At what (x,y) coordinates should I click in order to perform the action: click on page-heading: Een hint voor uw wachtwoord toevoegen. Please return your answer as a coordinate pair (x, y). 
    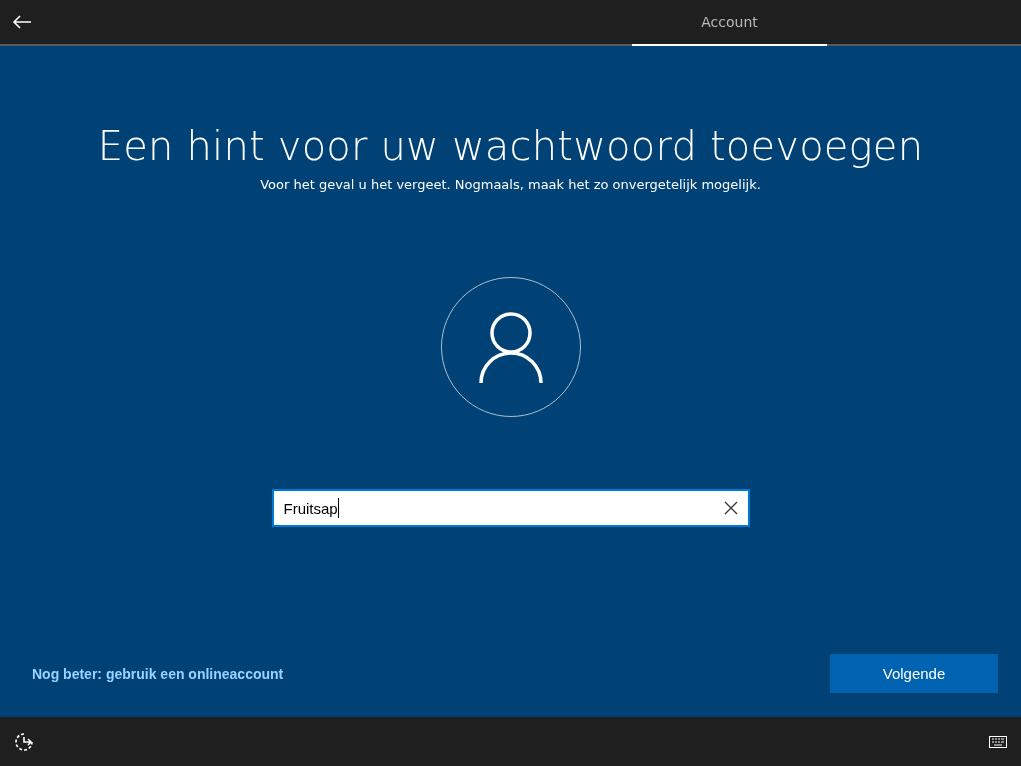
    Looking at the image, I should click on (510, 146).